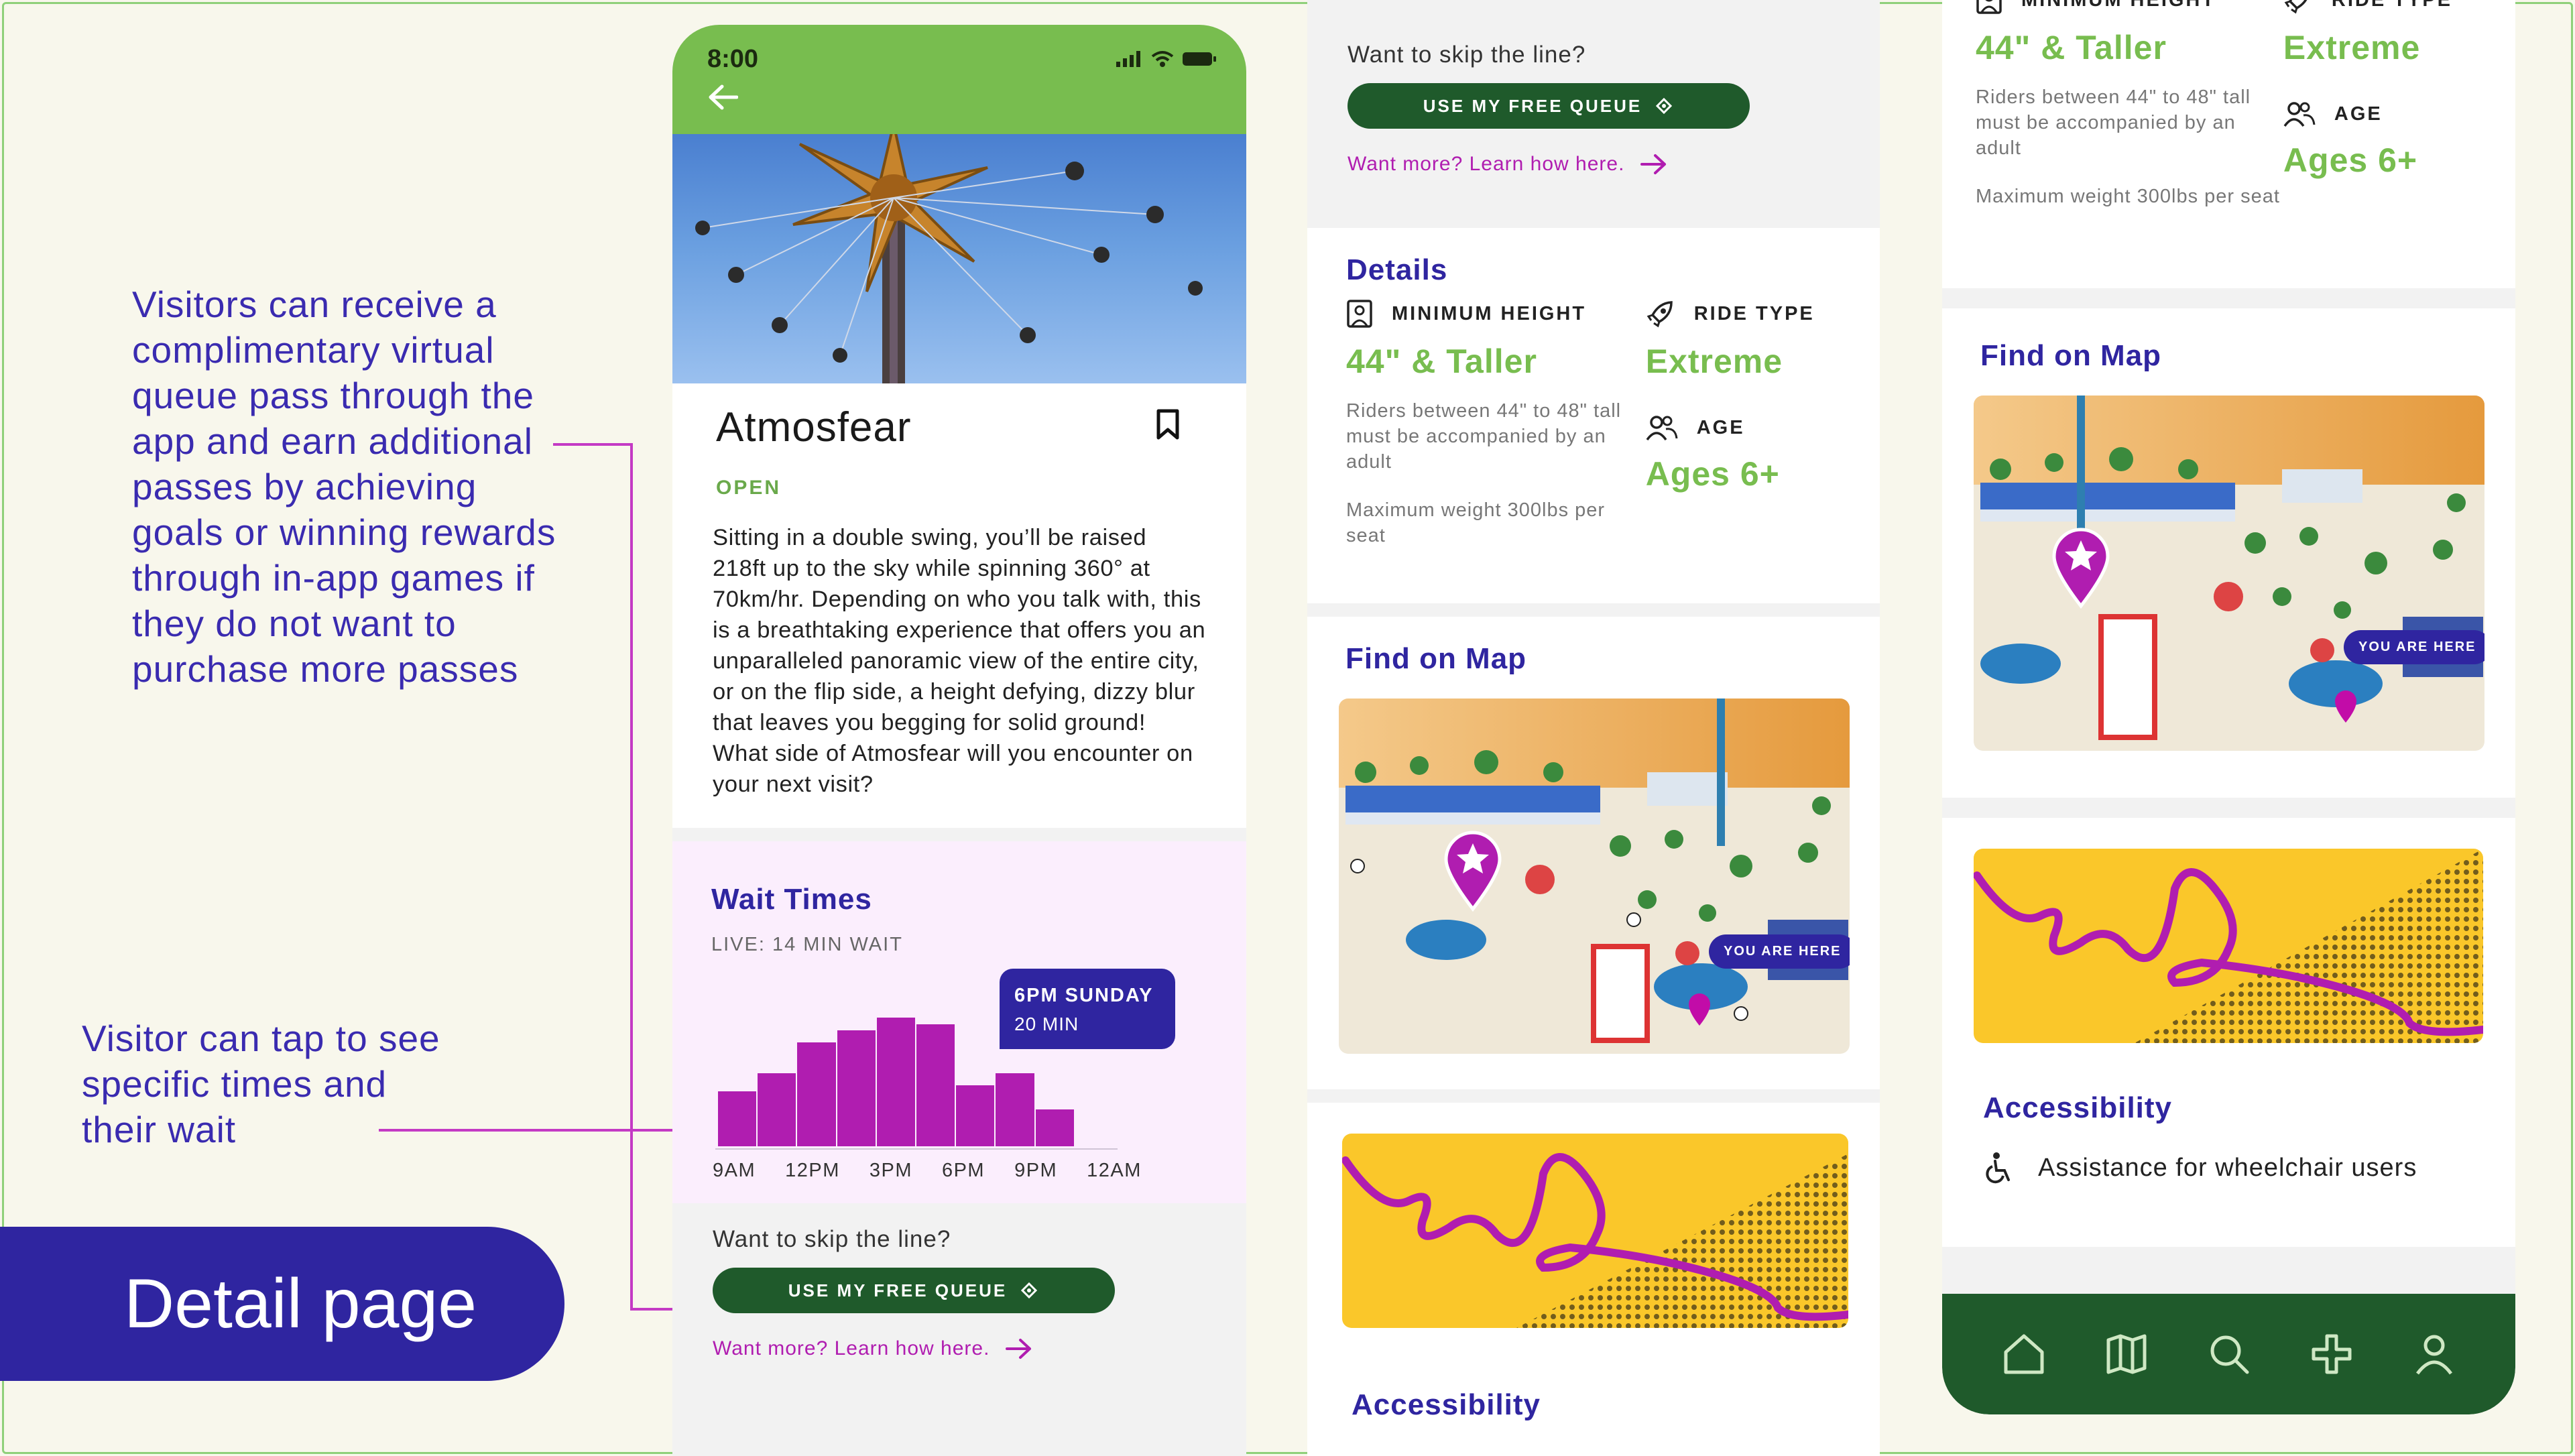  I want to click on ride-status-badge: OPEN, so click(749, 488).